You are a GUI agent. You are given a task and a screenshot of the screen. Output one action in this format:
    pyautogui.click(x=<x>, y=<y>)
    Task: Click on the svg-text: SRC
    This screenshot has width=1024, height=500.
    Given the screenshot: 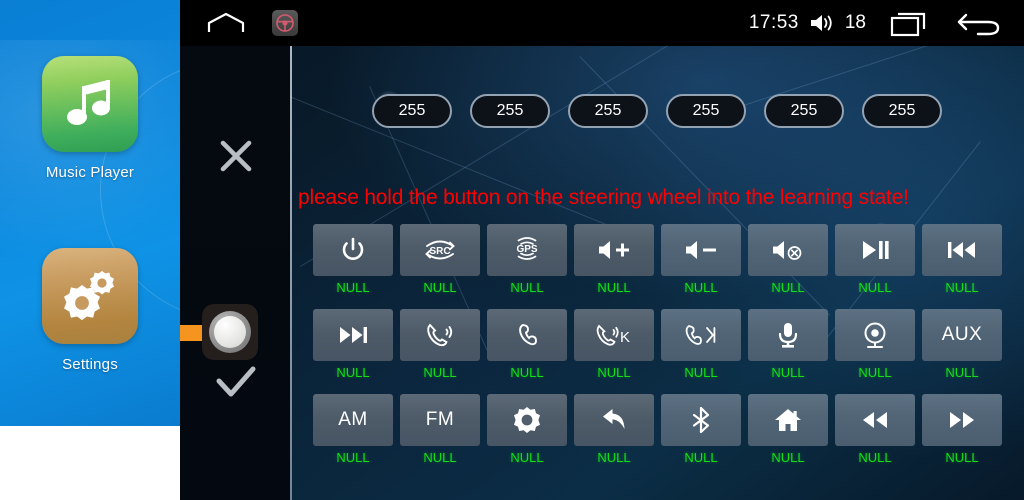 What is the action you would take?
    pyautogui.click(x=439, y=251)
    